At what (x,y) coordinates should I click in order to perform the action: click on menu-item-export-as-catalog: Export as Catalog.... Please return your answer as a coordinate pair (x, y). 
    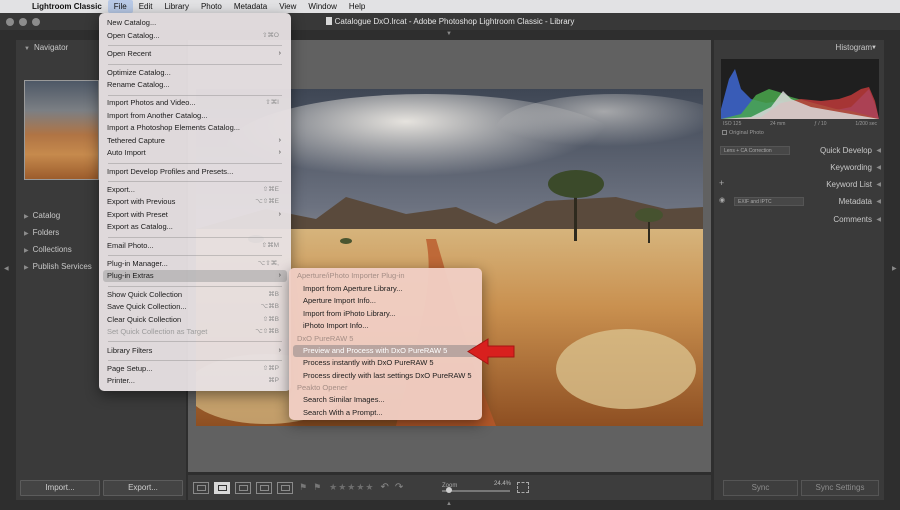
    Looking at the image, I should click on (195, 227).